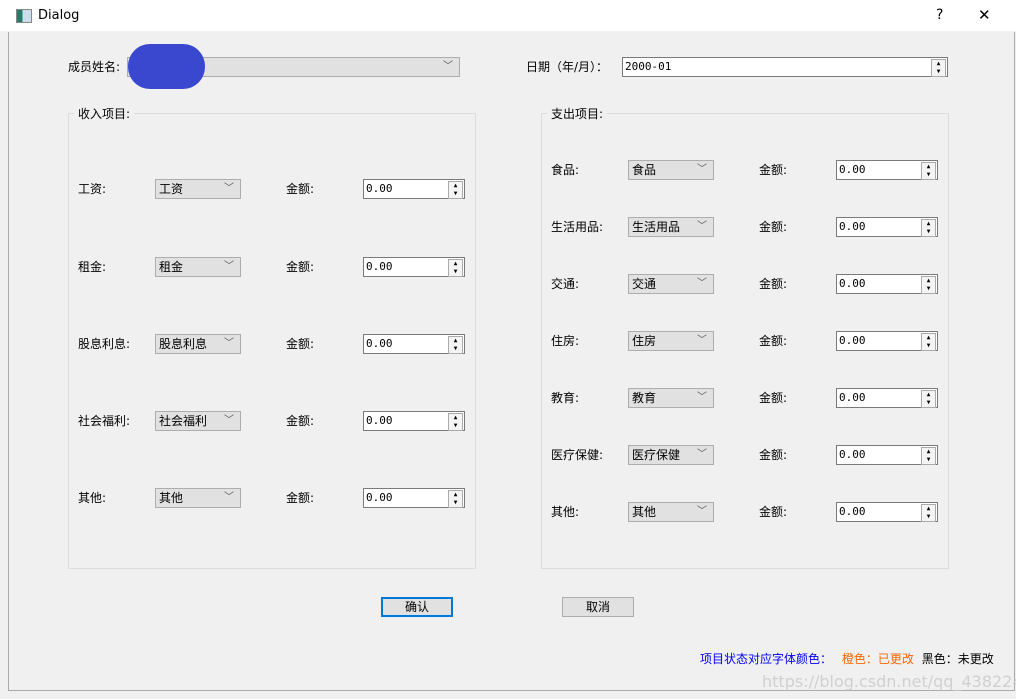 The image size is (1016, 699). Describe the element at coordinates (198, 421) in the screenshot. I see `income-category-combo: 社会福利 ﹀` at that location.